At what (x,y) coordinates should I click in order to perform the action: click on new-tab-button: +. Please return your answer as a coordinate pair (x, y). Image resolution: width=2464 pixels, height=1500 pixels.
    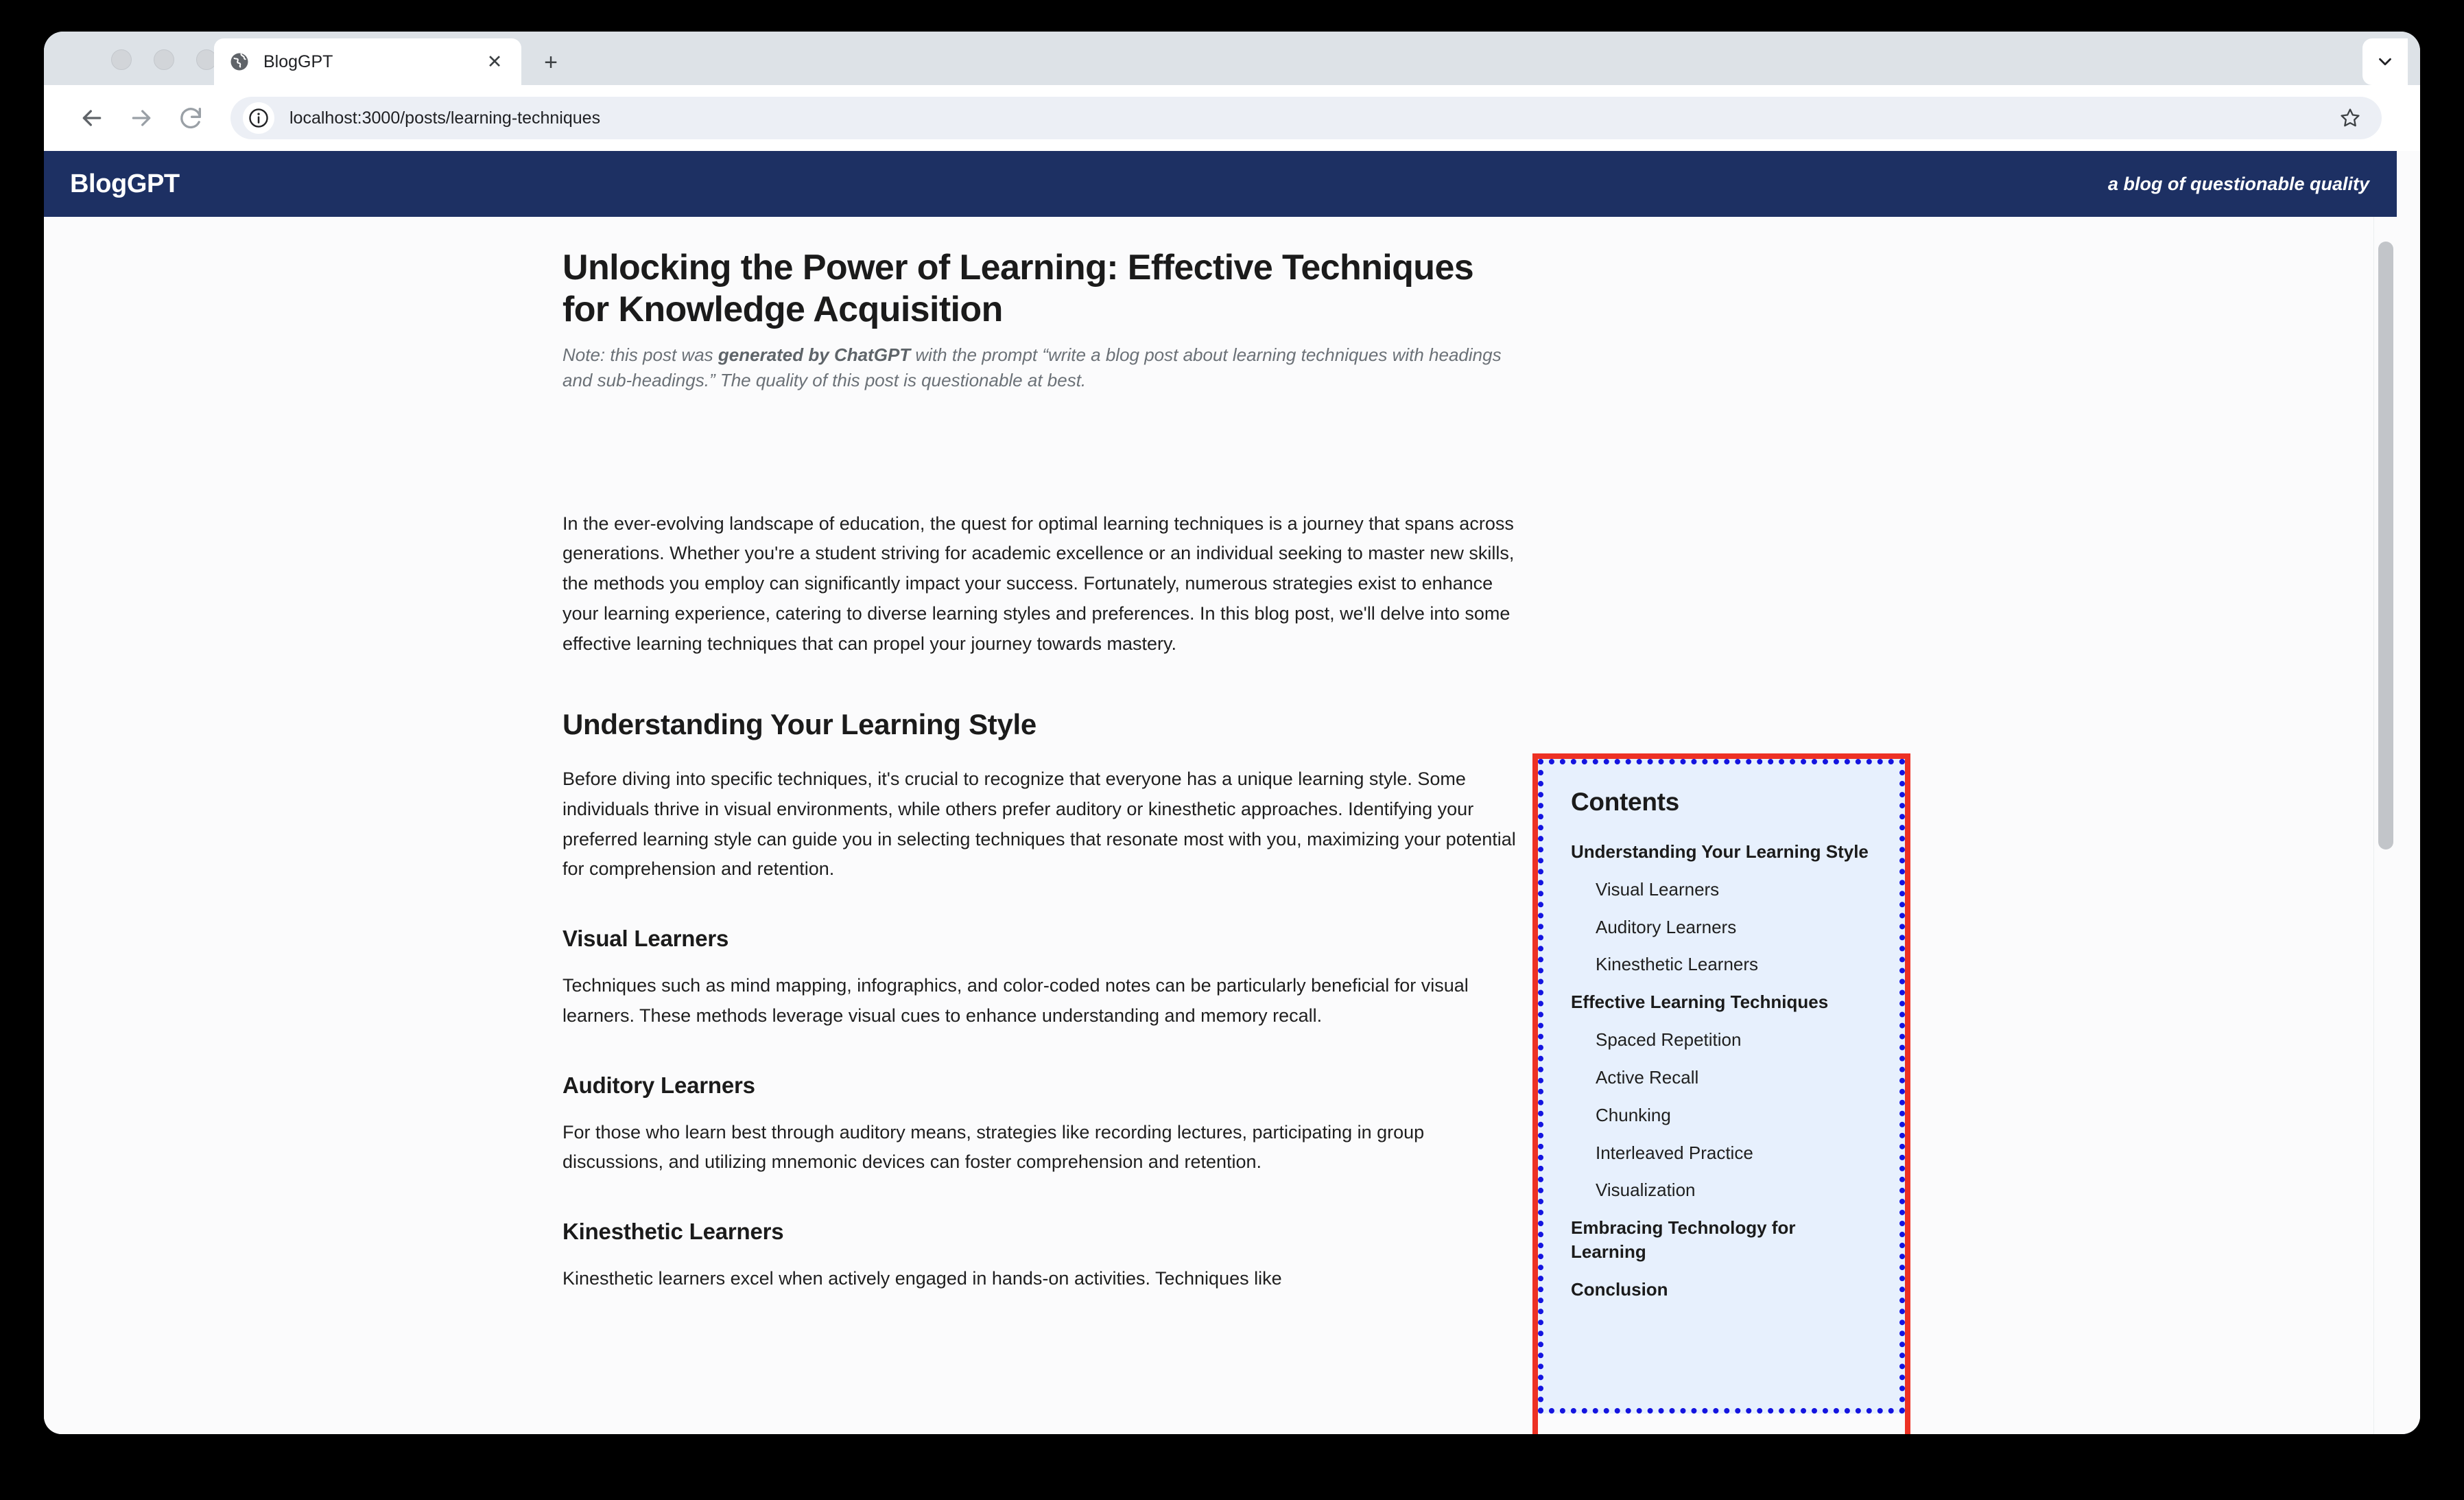
    Looking at the image, I should click on (551, 62).